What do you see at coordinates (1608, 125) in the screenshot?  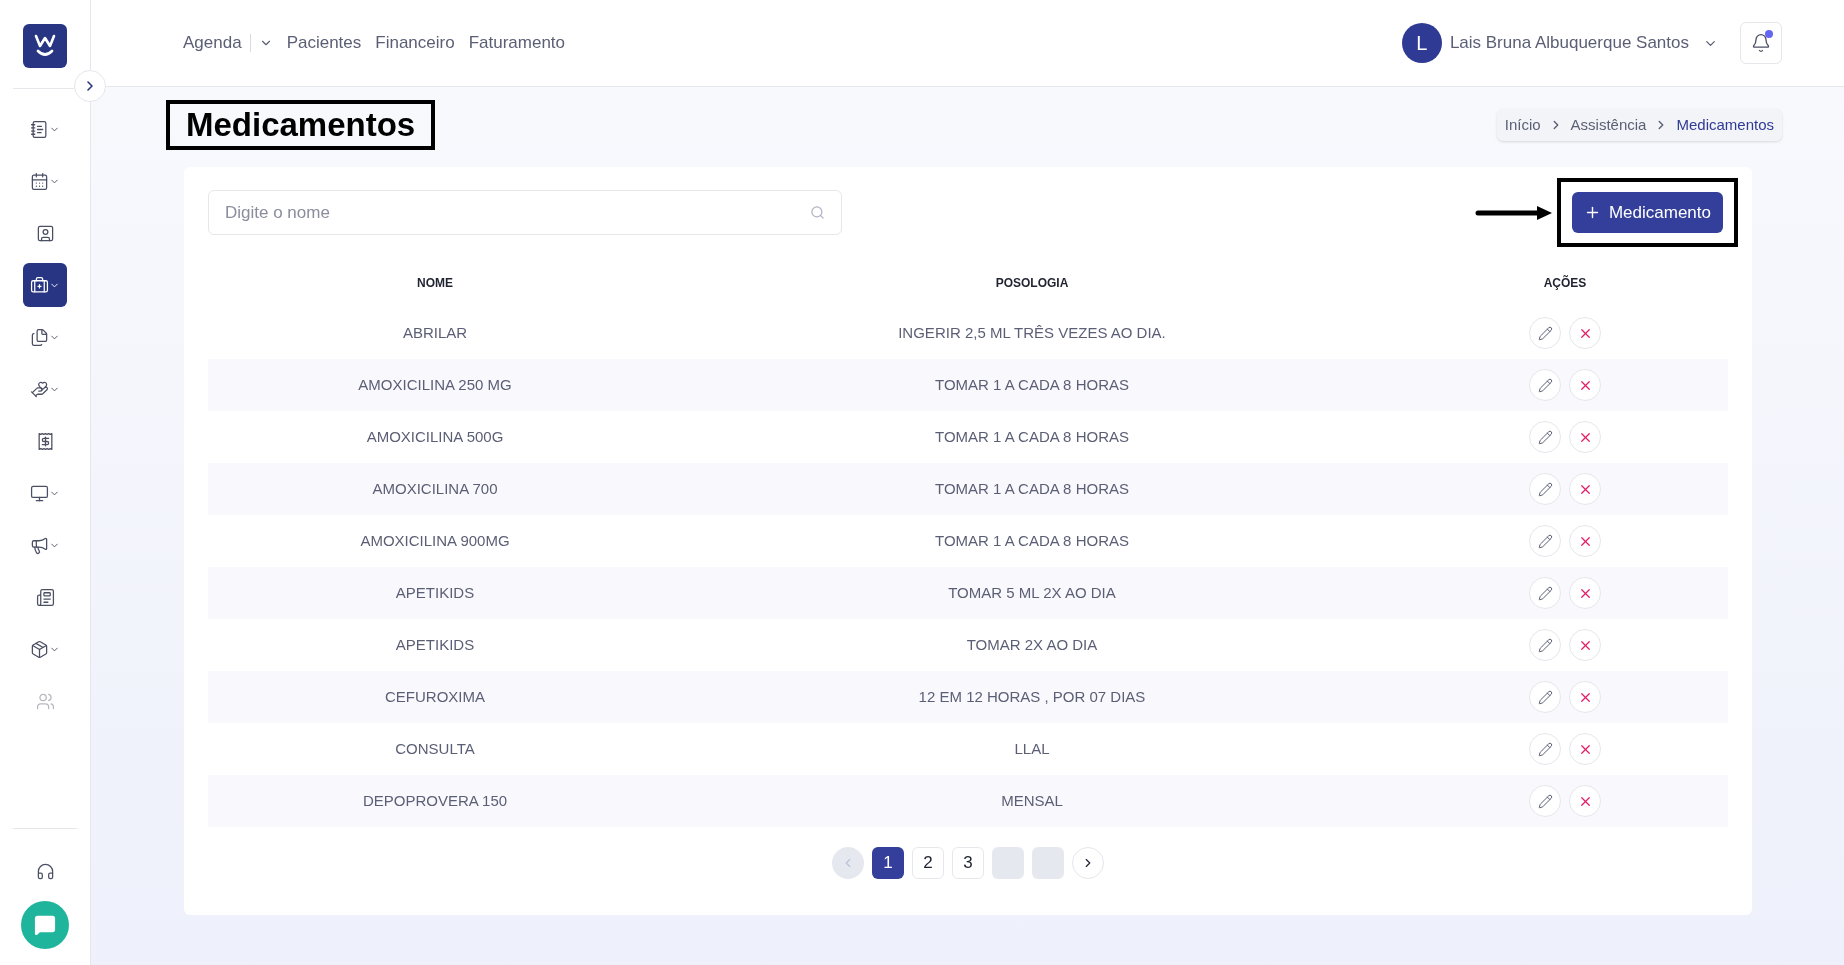 I see `breadcrumb-link: Assistência` at bounding box center [1608, 125].